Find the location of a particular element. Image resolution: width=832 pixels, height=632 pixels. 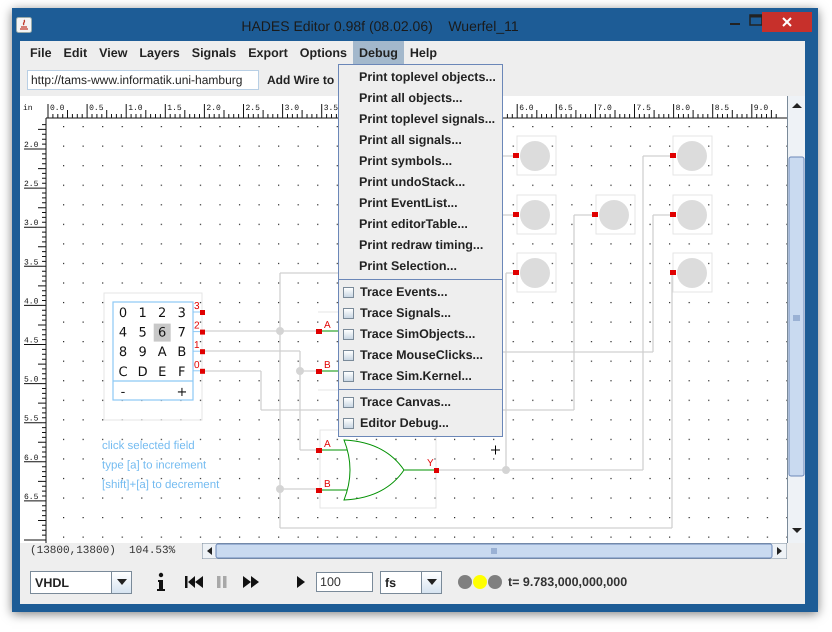

url-field: http://tams-www.informatik.uni-hamburg is located at coordinates (143, 80).